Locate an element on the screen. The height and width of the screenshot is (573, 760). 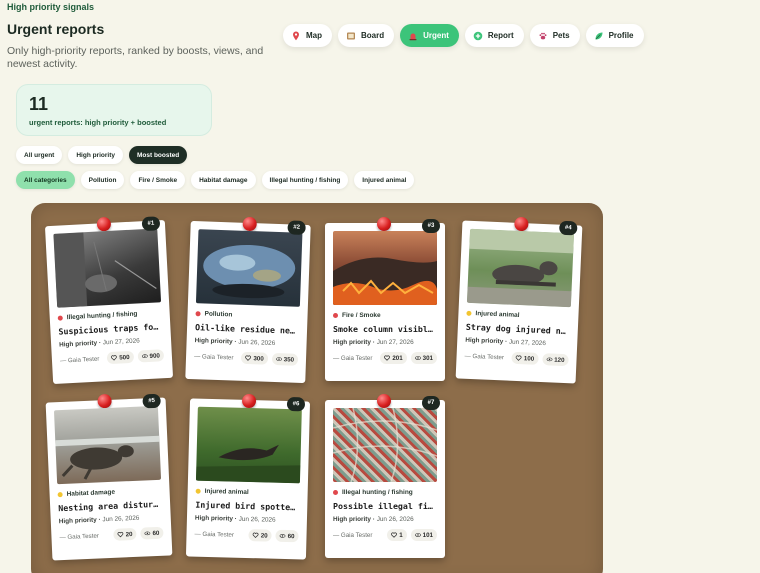
nav-urgent-label: Urgent is located at coordinates (436, 35).